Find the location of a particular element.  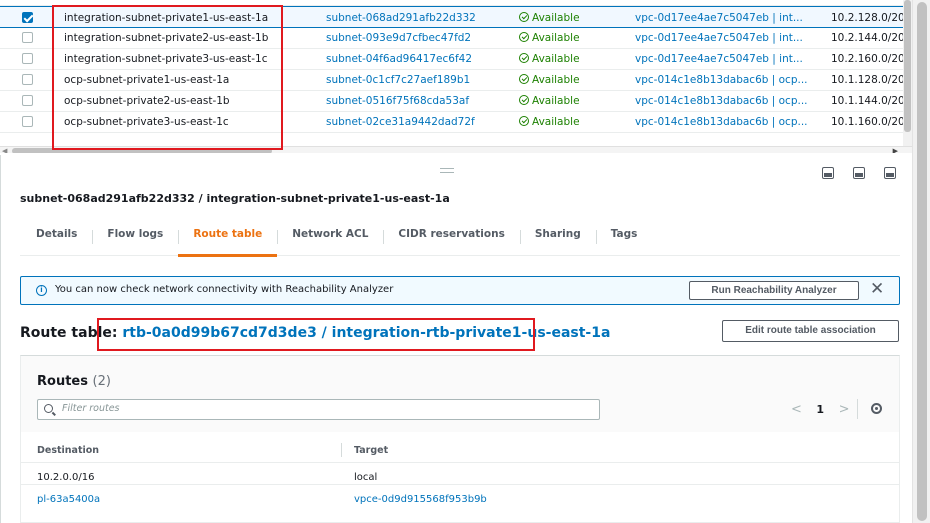

ipv4-cidr: 10.2.160.0/20 is located at coordinates (868, 59).